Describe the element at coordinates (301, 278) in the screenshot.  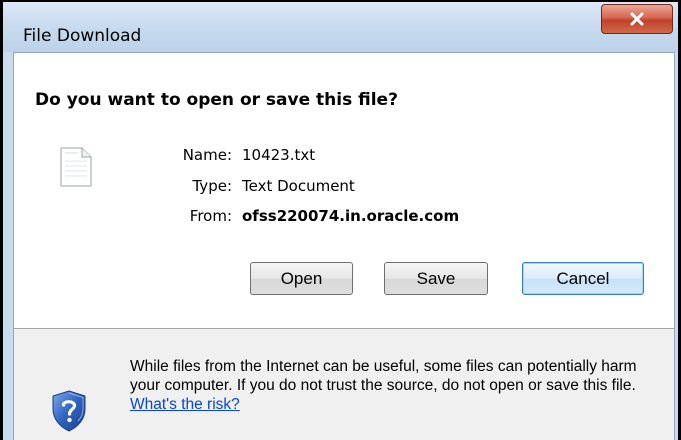
I see `open-button: Open` at that location.